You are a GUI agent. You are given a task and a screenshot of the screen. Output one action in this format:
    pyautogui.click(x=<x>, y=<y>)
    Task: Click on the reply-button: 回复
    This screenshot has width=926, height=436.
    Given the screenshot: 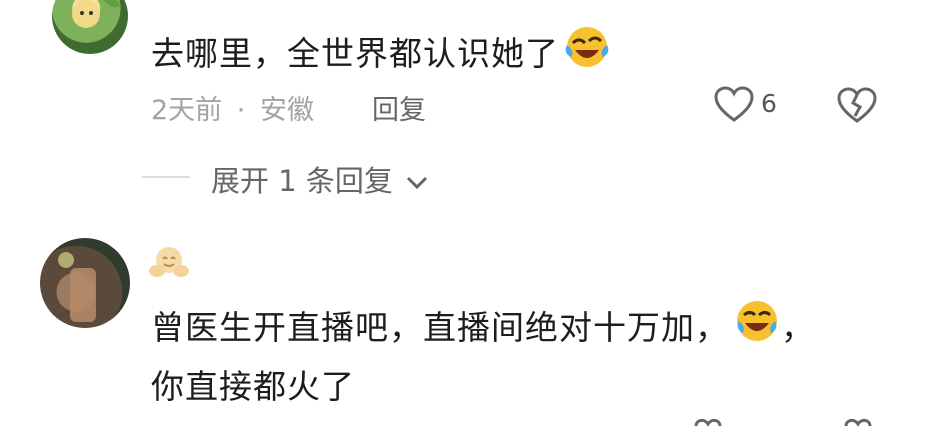 What is the action you would take?
    pyautogui.click(x=399, y=107)
    